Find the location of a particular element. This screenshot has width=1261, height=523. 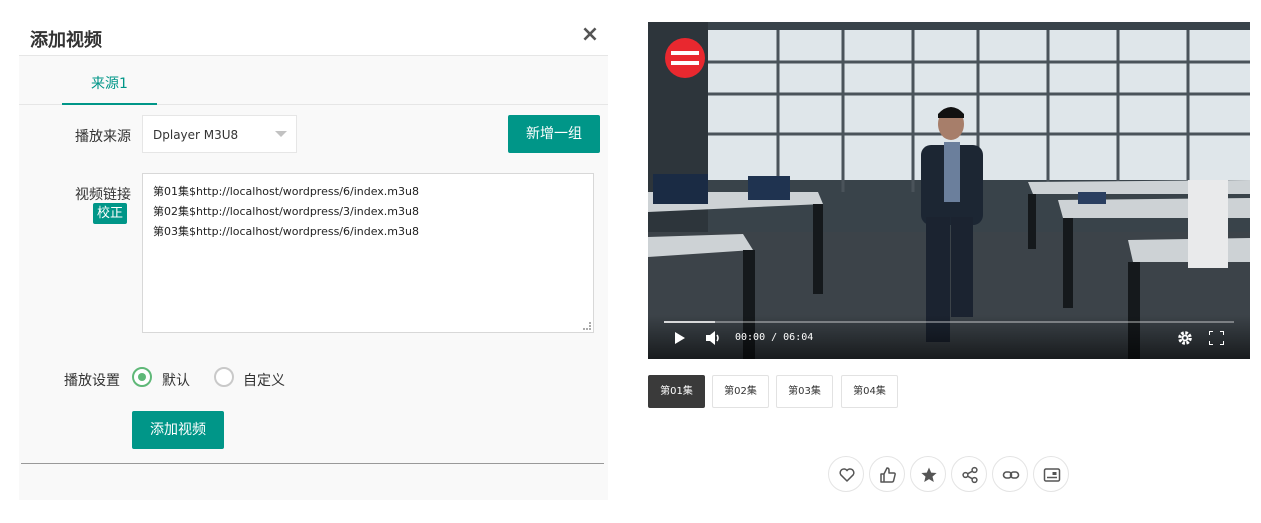

thumbs-up-button is located at coordinates (887, 474).